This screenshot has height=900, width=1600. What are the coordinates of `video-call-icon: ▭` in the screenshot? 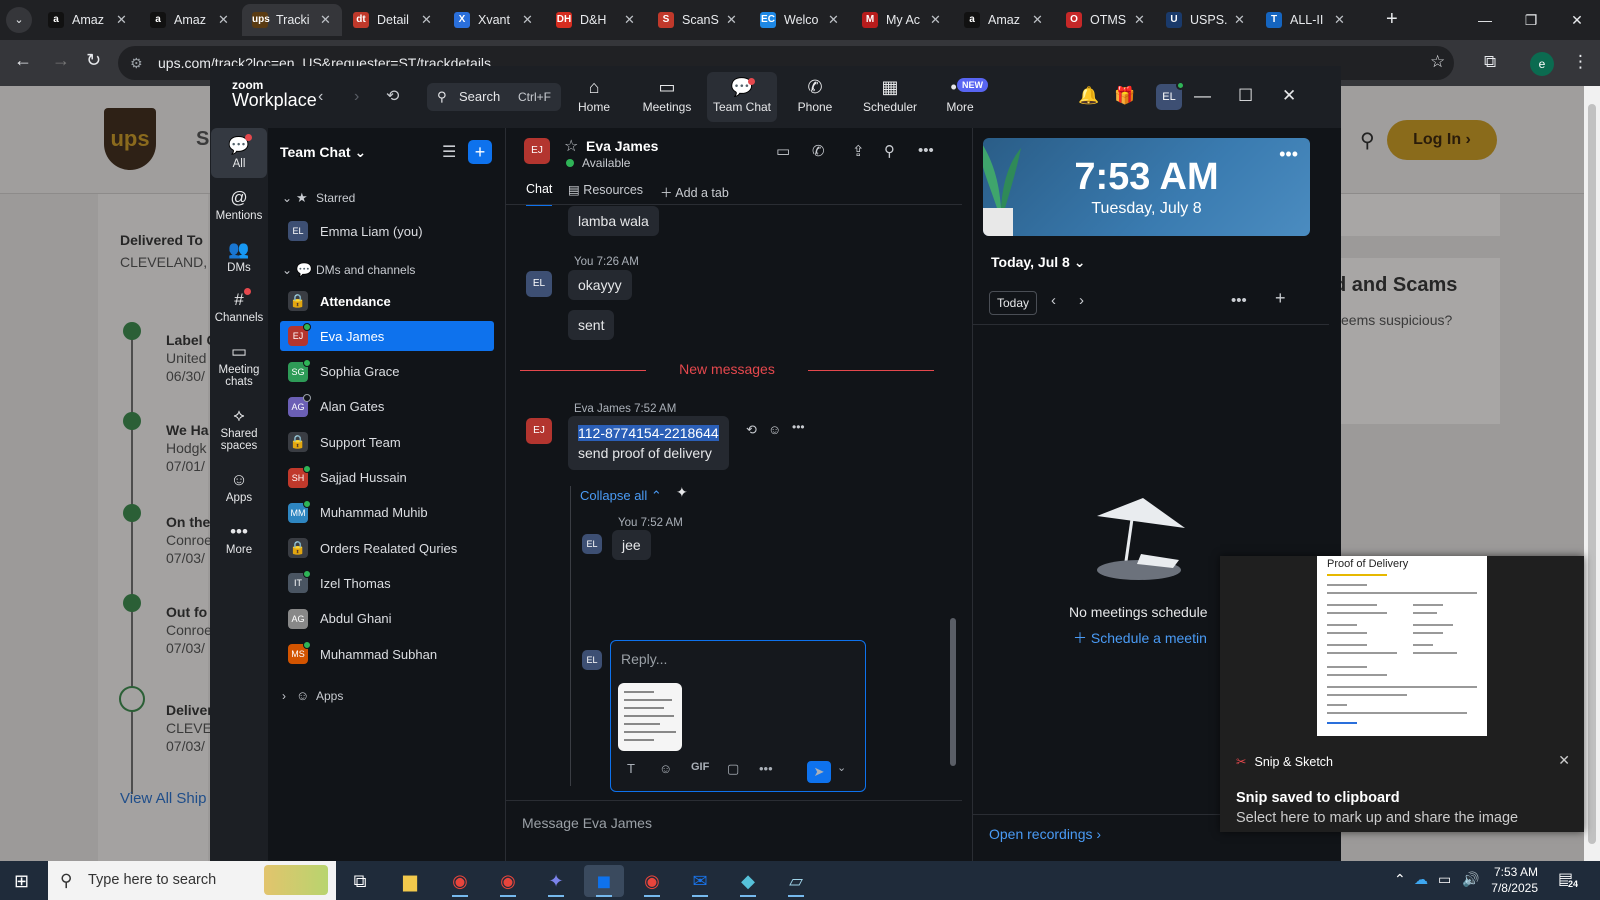 It's located at (783, 151).